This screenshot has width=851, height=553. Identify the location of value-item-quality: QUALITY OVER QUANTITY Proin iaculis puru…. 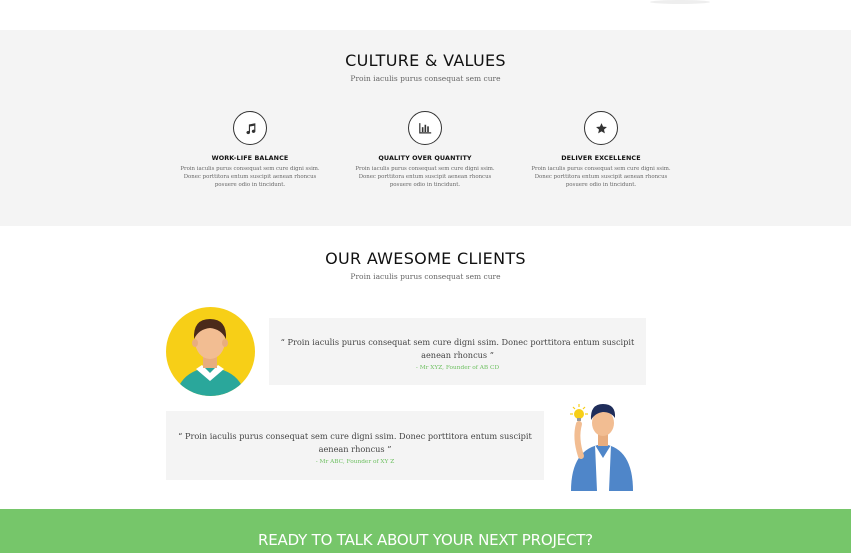
(425, 150).